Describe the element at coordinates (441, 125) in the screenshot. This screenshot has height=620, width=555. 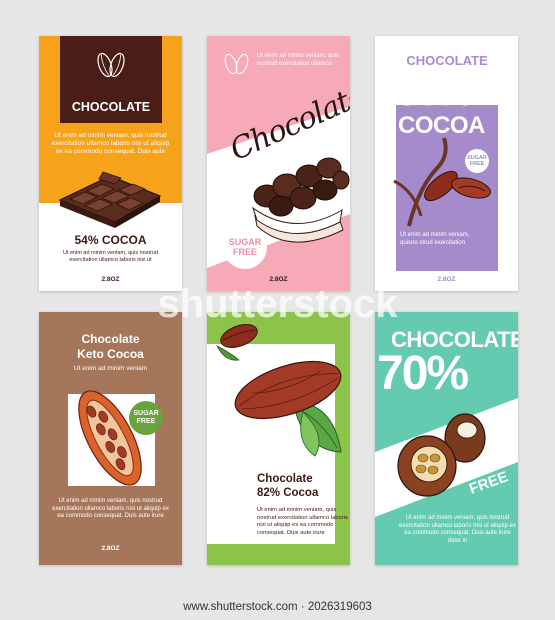
I see `cocoa-label: COCOA` at that location.